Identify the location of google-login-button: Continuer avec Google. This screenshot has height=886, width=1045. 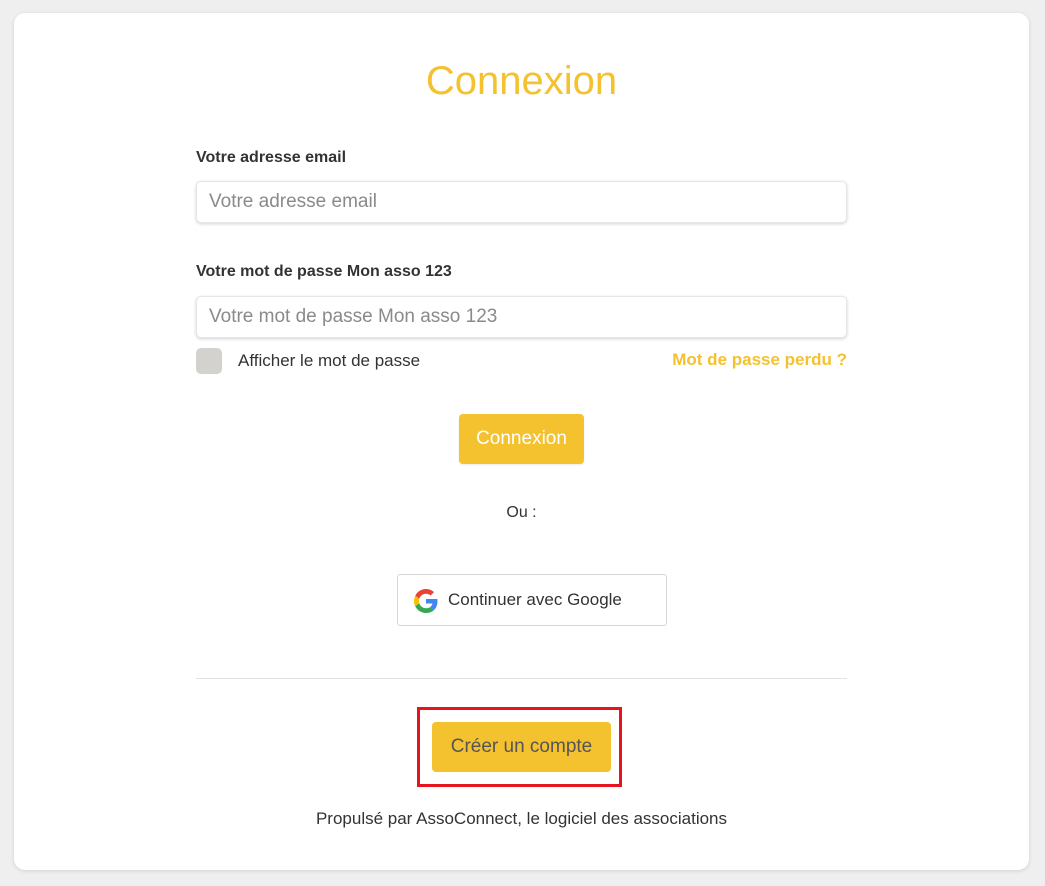
(532, 600).